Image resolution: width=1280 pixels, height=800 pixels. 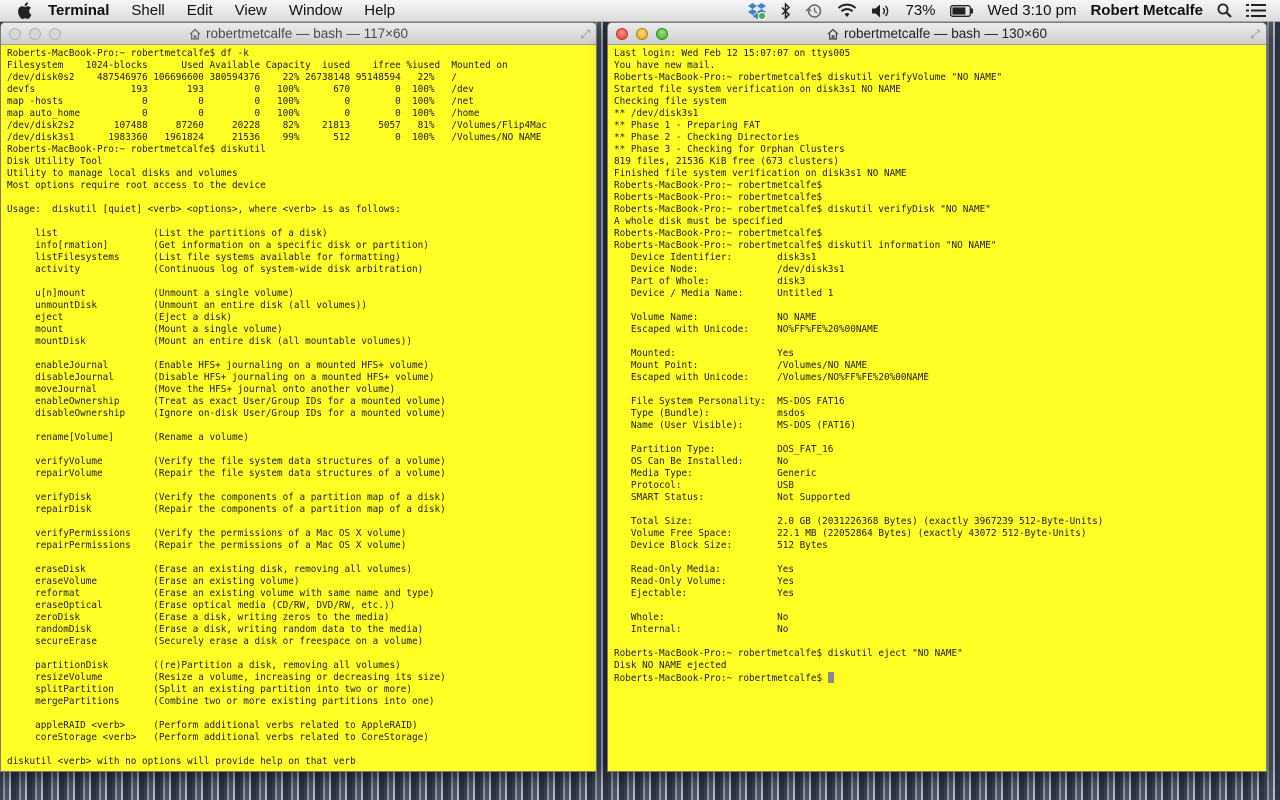 What do you see at coordinates (715, 257) in the screenshot?
I see `terminal-line: Device Identifier: disk3s1` at bounding box center [715, 257].